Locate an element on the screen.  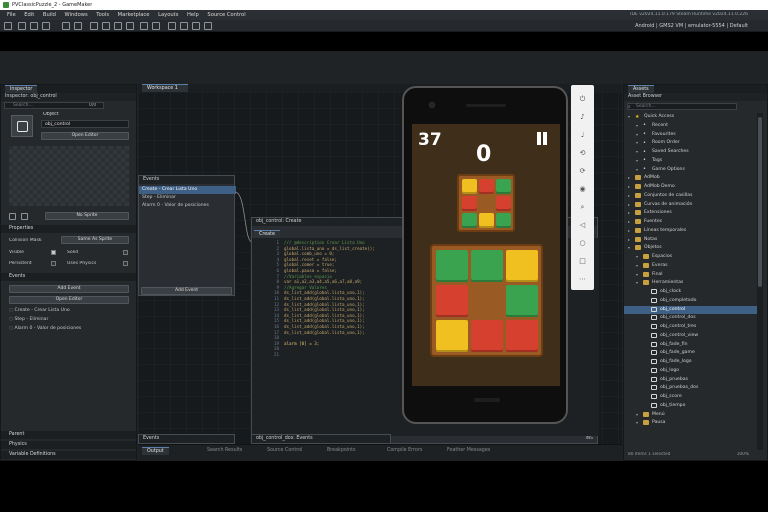
event-item: ◌ Create - Crear Lista Uno is located at coordinates (69, 312).